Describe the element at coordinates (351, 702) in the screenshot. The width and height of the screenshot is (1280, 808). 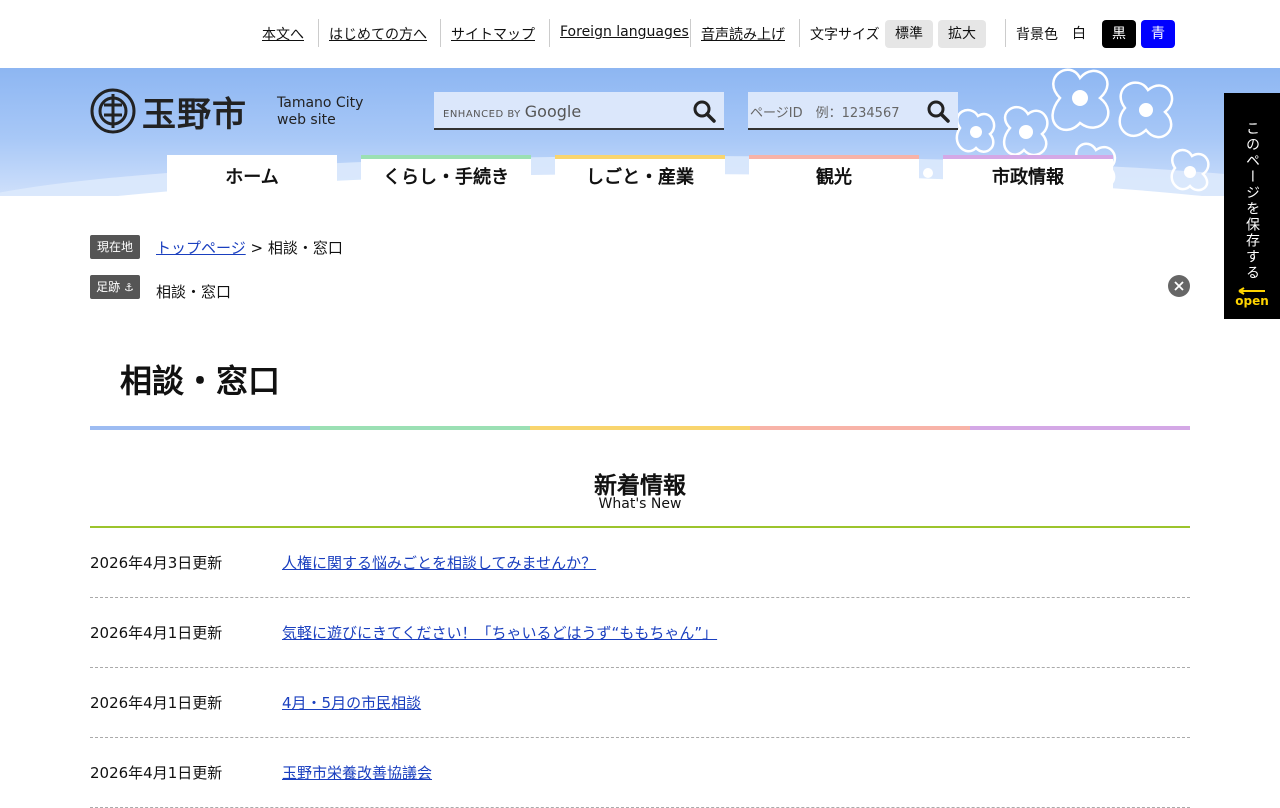
I see `news-link: 4月・5月の市民相談` at that location.